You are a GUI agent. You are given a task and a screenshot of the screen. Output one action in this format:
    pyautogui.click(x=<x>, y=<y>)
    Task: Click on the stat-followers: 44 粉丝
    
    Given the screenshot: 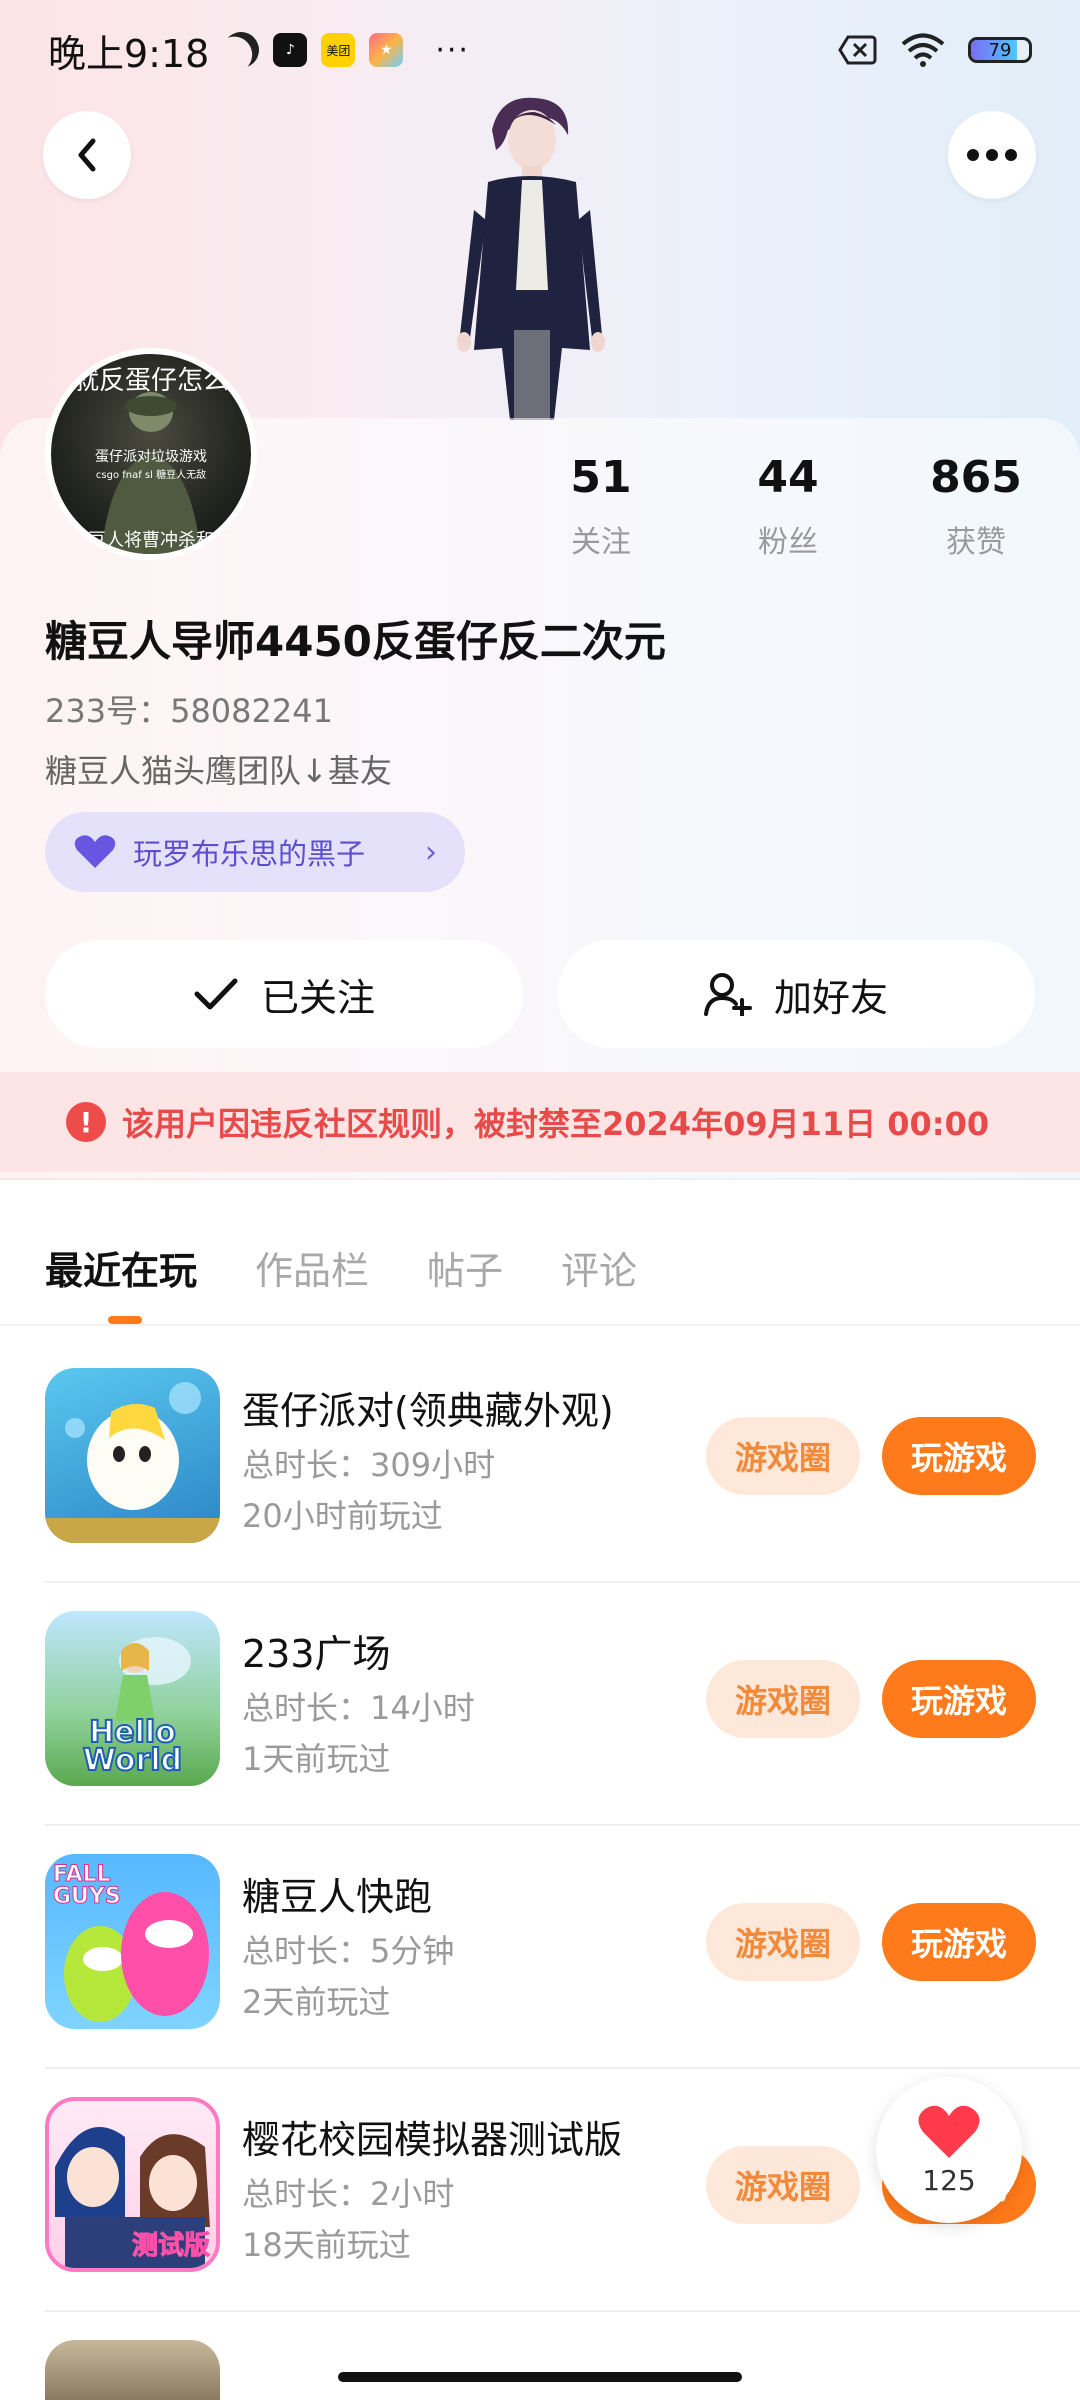 What is the action you would take?
    pyautogui.click(x=788, y=506)
    